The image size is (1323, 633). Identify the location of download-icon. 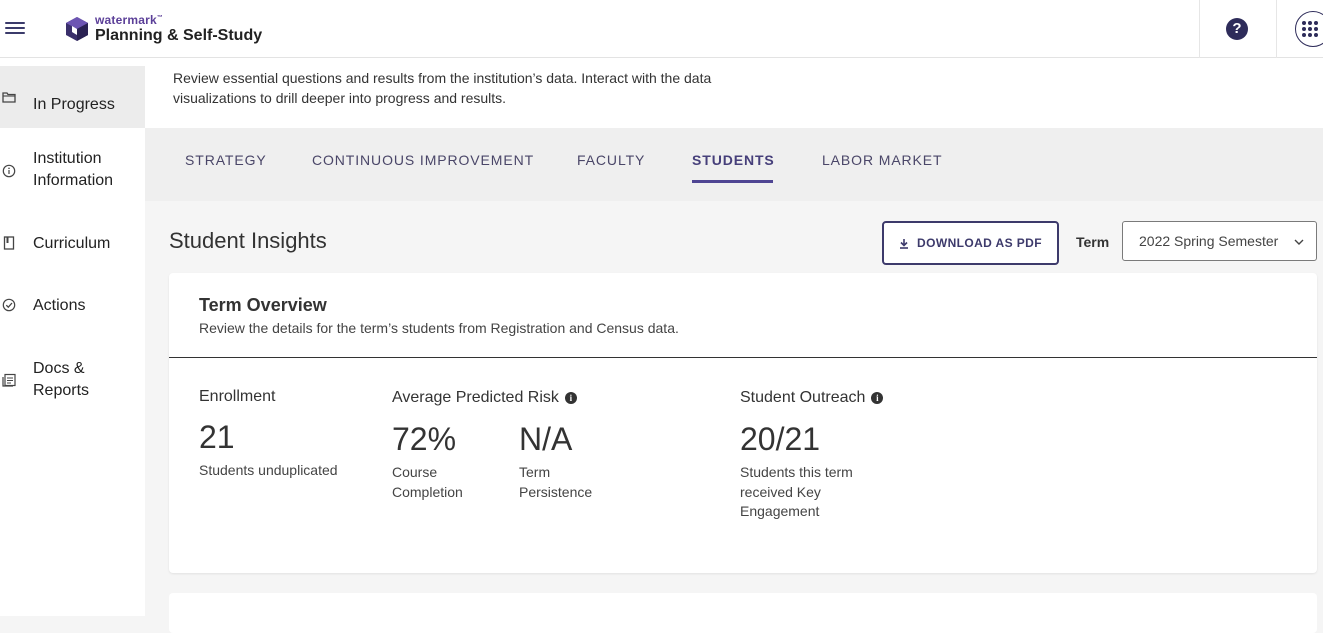
(904, 243).